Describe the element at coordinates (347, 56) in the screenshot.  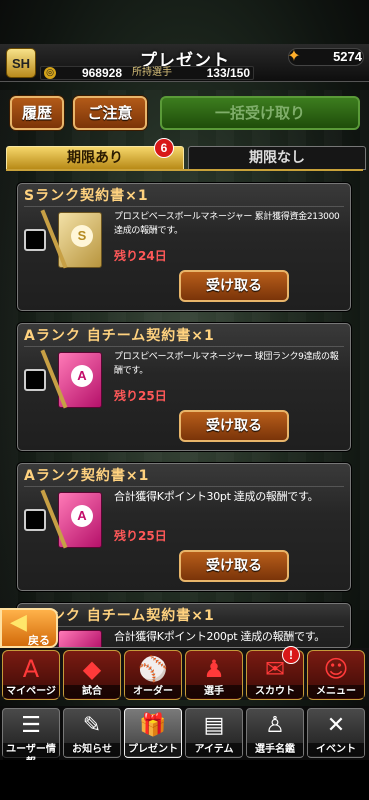
I see `coin-count: 5274` at that location.